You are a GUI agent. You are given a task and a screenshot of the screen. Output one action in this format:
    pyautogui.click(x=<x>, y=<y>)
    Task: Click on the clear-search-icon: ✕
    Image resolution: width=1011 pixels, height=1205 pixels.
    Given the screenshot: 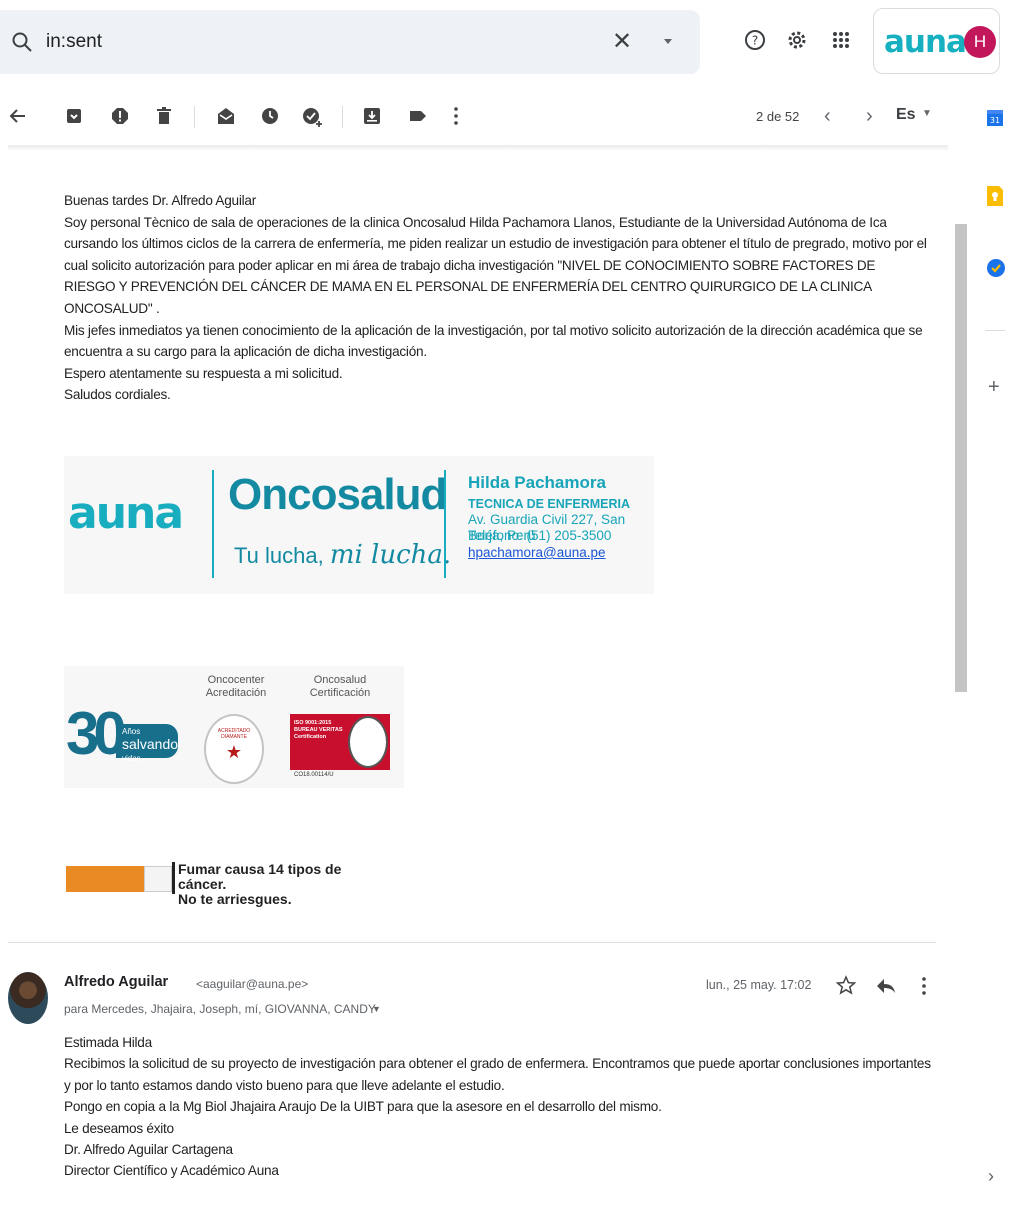 What is the action you would take?
    pyautogui.click(x=622, y=42)
    